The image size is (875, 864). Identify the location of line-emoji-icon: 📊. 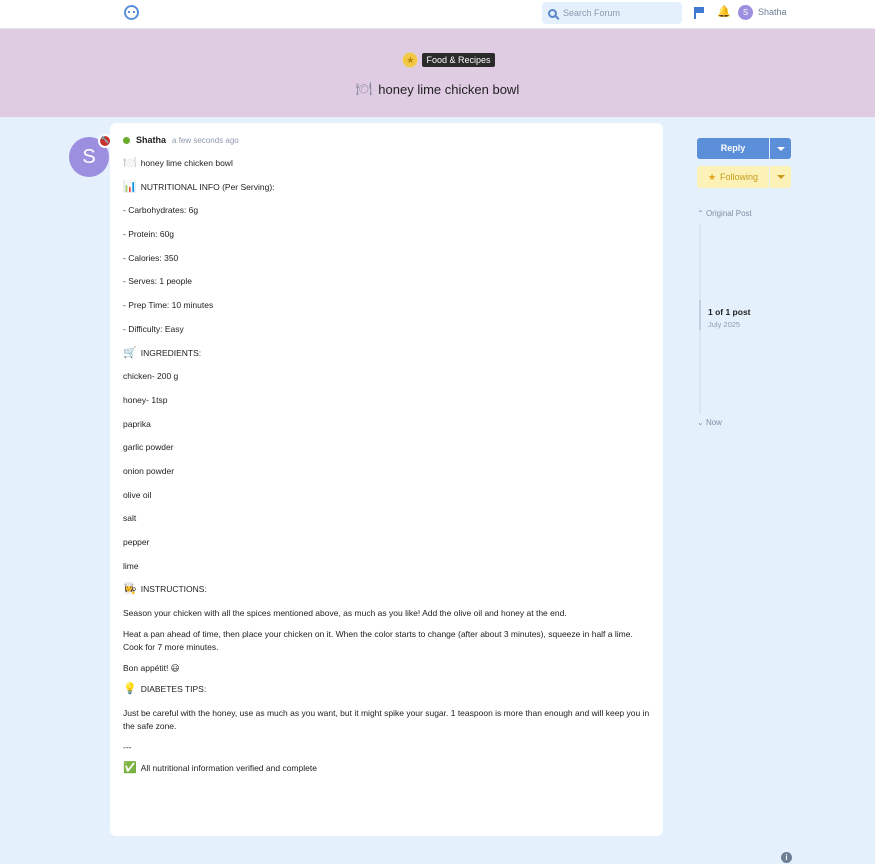
(130, 186).